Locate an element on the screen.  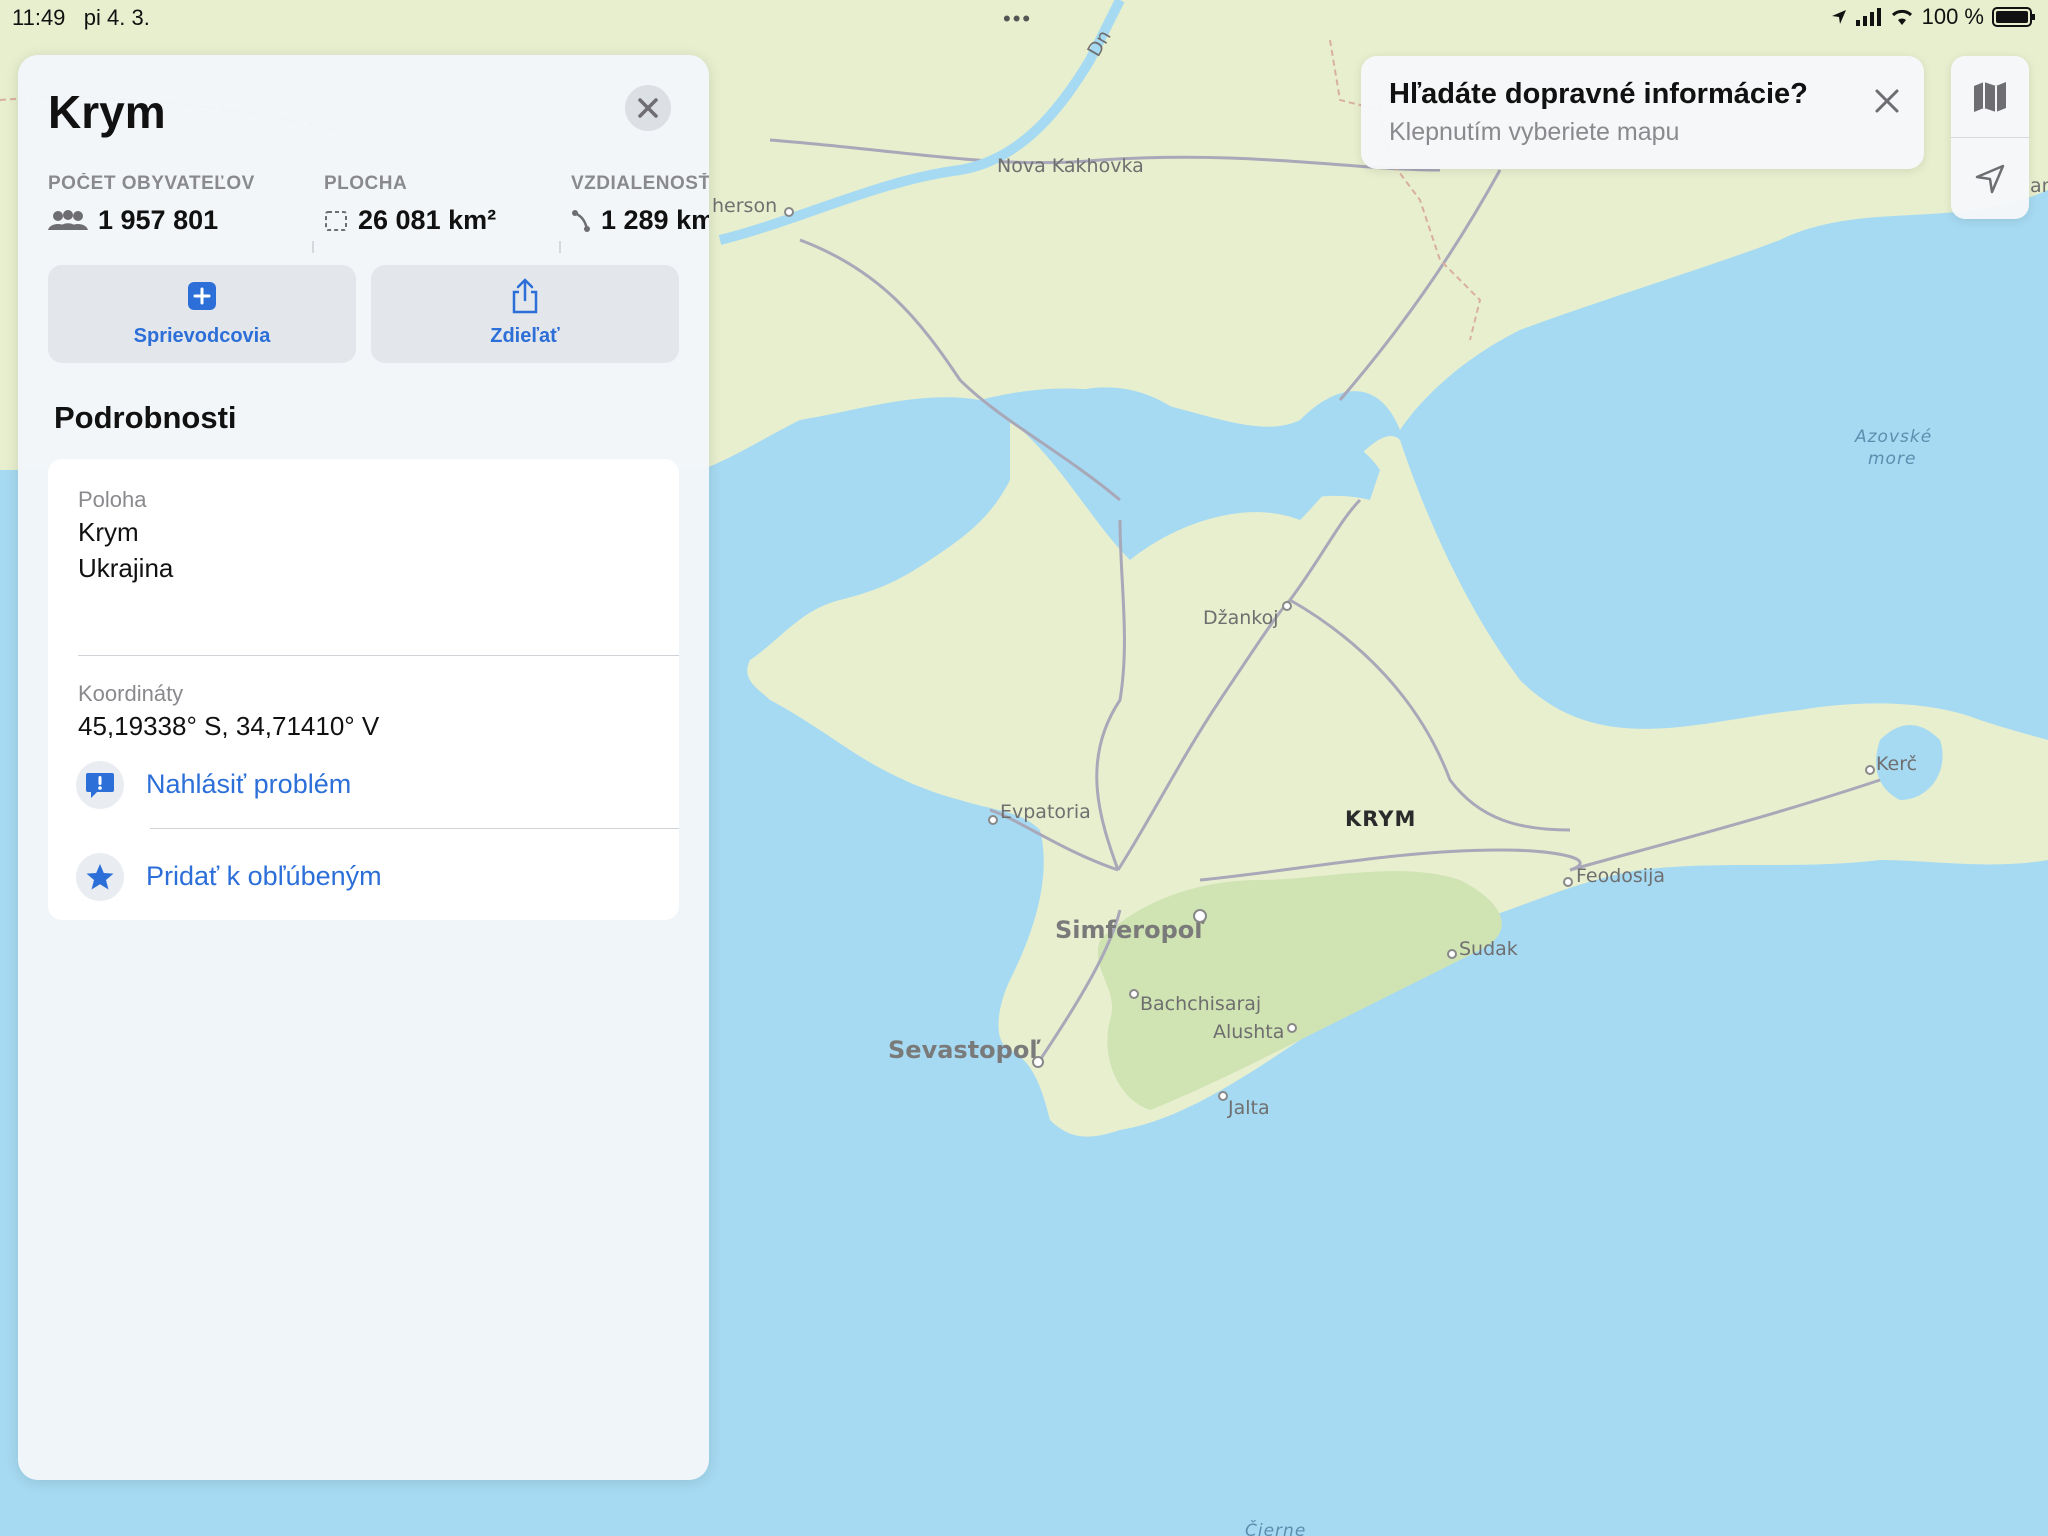
place-title: Krym is located at coordinates (107, 112).